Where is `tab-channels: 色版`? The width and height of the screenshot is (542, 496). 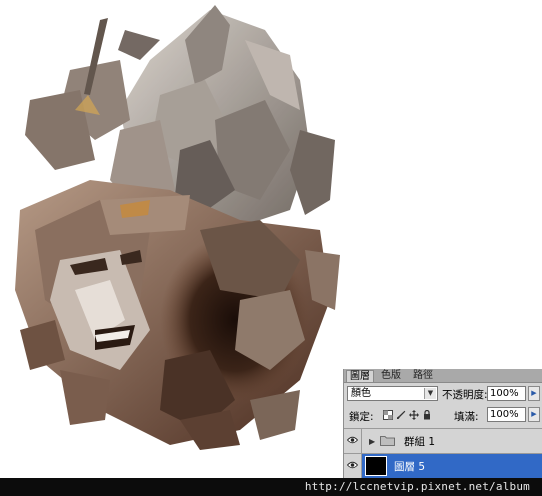 tab-channels: 色版 is located at coordinates (391, 376).